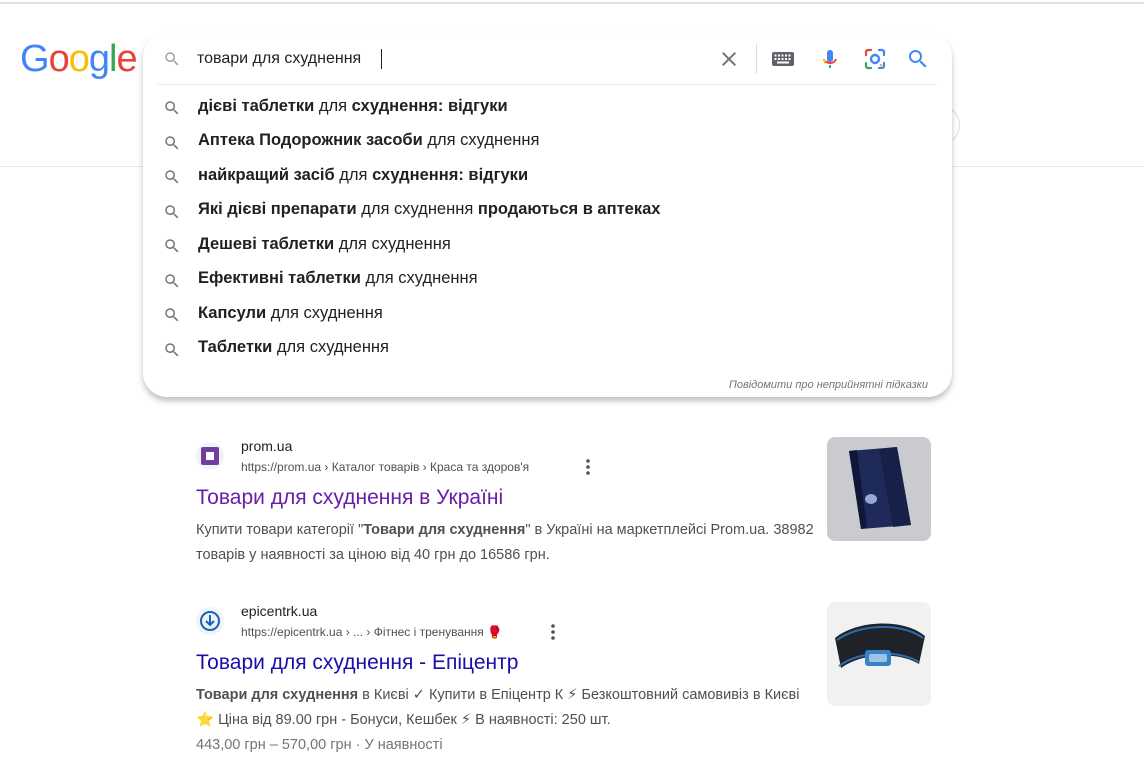 This screenshot has width=1144, height=779. I want to click on search-bar, so click(547, 59).